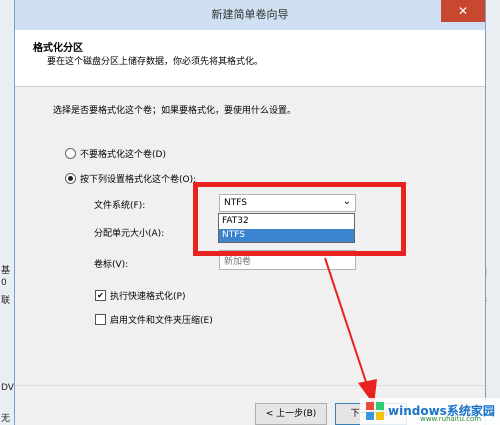 Image resolution: width=500 pixels, height=425 pixels. Describe the element at coordinates (430, 411) in the screenshot. I see `watermark: windows系统家园 www.ruhaitu.com` at that location.